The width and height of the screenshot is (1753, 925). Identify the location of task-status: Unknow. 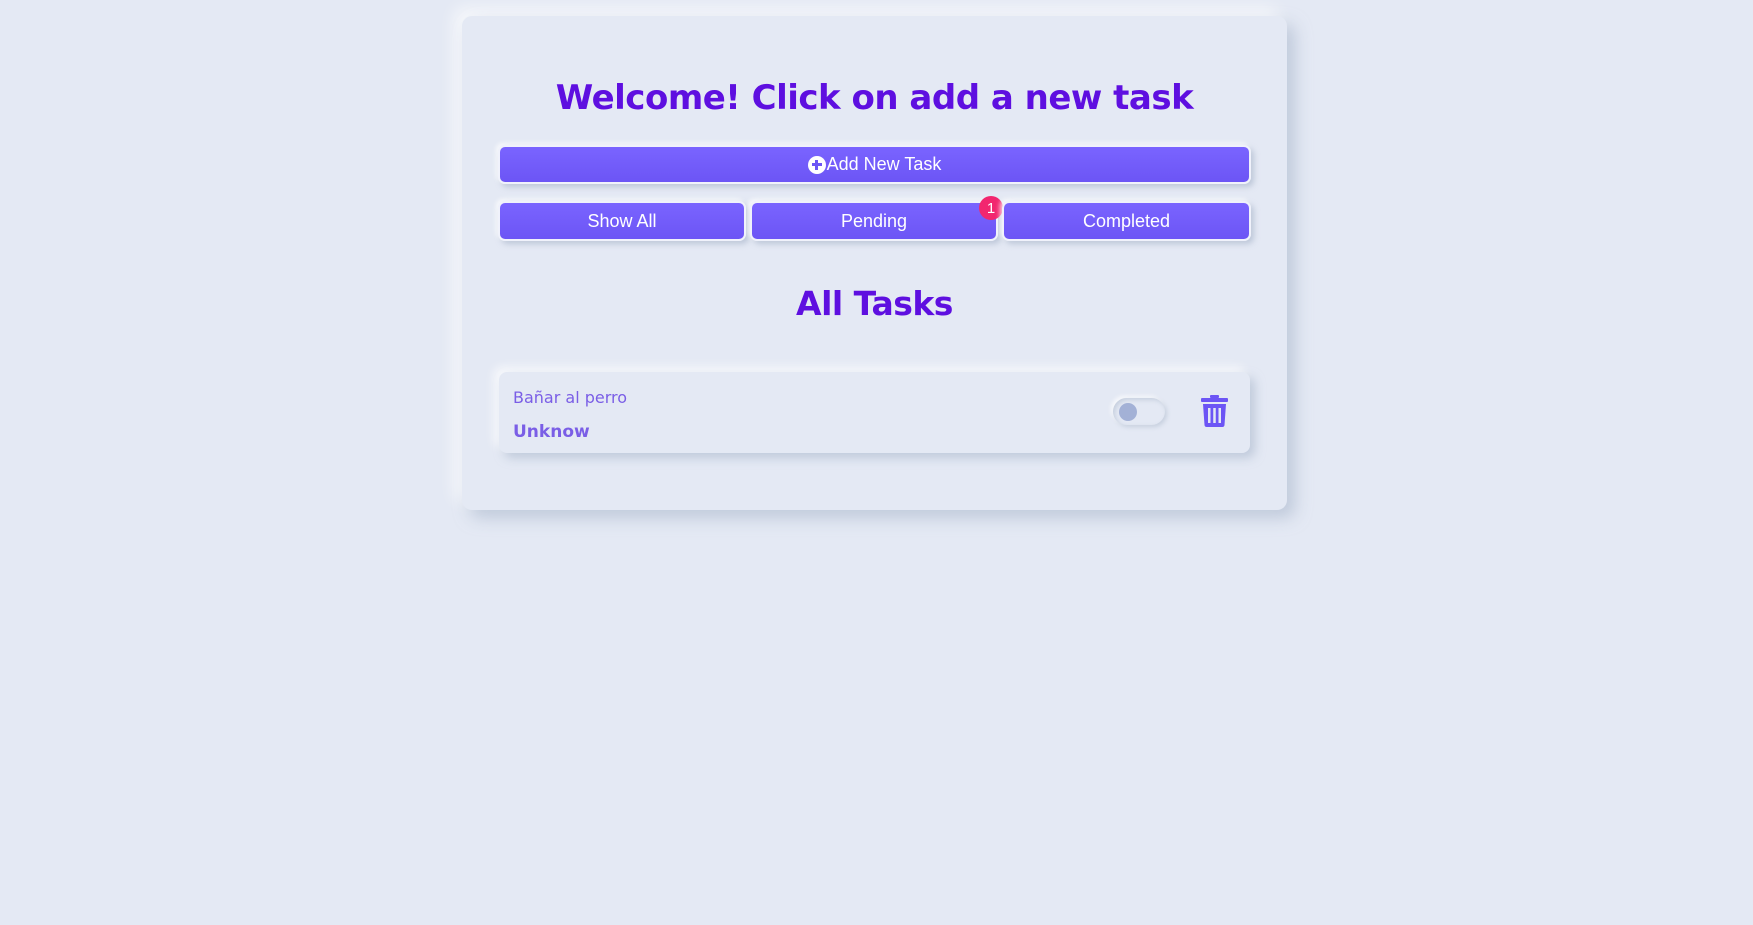
(551, 432).